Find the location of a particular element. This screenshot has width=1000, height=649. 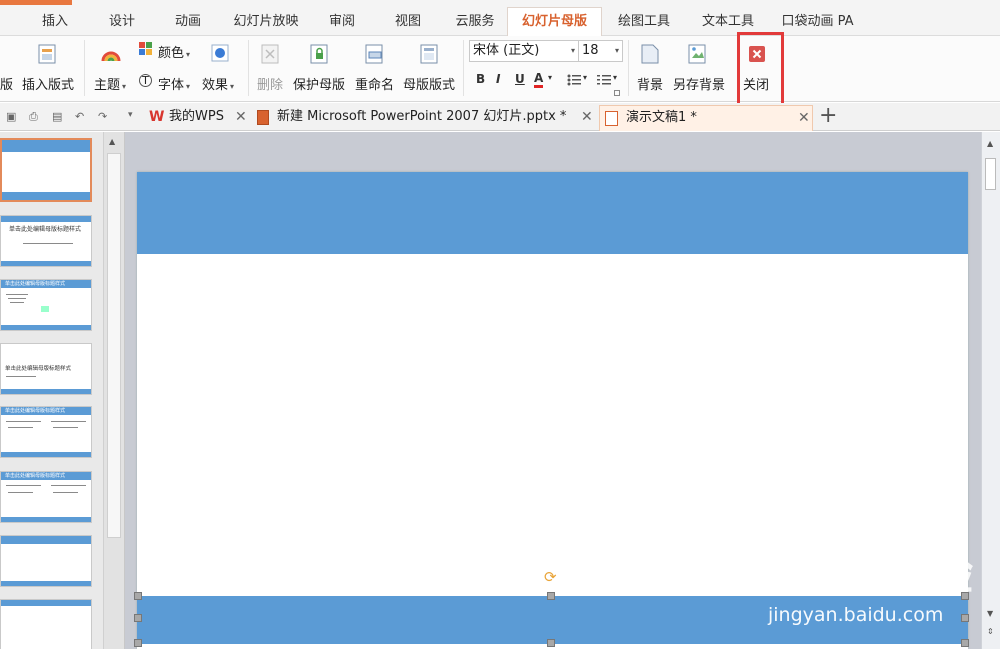

background-button: 背景 is located at coordinates (650, 83).